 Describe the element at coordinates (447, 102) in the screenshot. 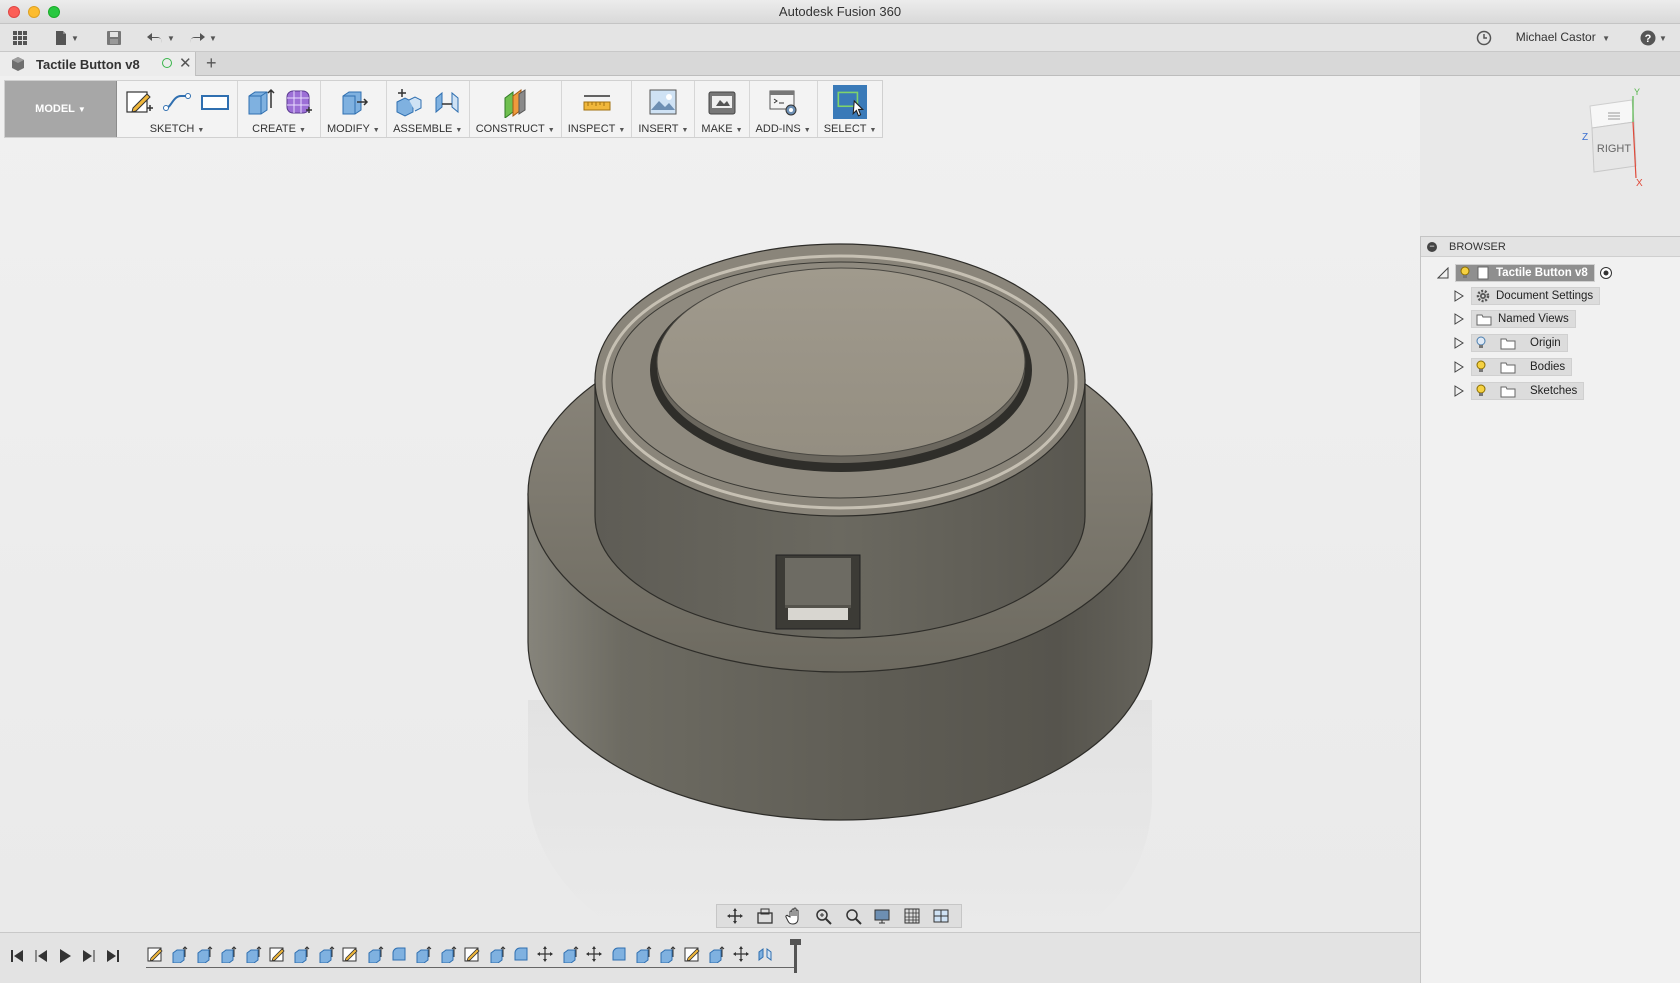

I see `joint-icon` at that location.